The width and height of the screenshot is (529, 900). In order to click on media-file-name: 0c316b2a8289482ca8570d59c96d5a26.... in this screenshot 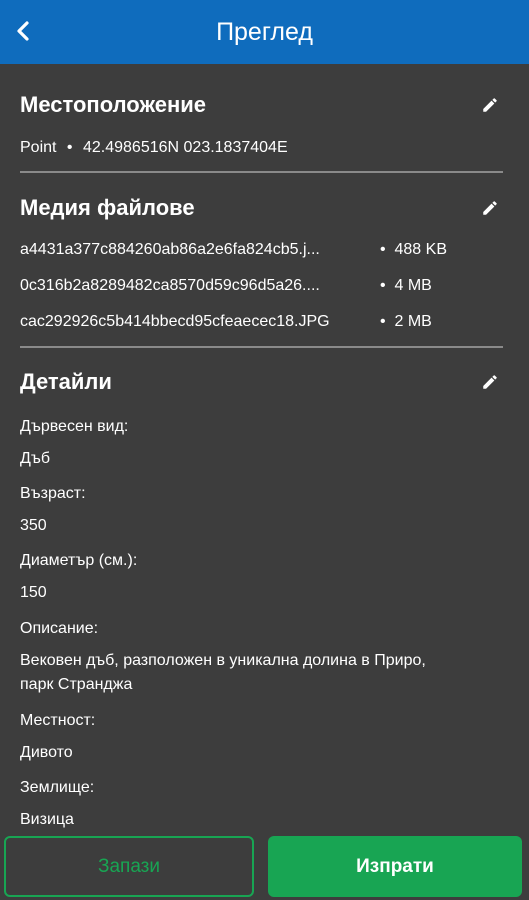, I will do `click(170, 285)`.